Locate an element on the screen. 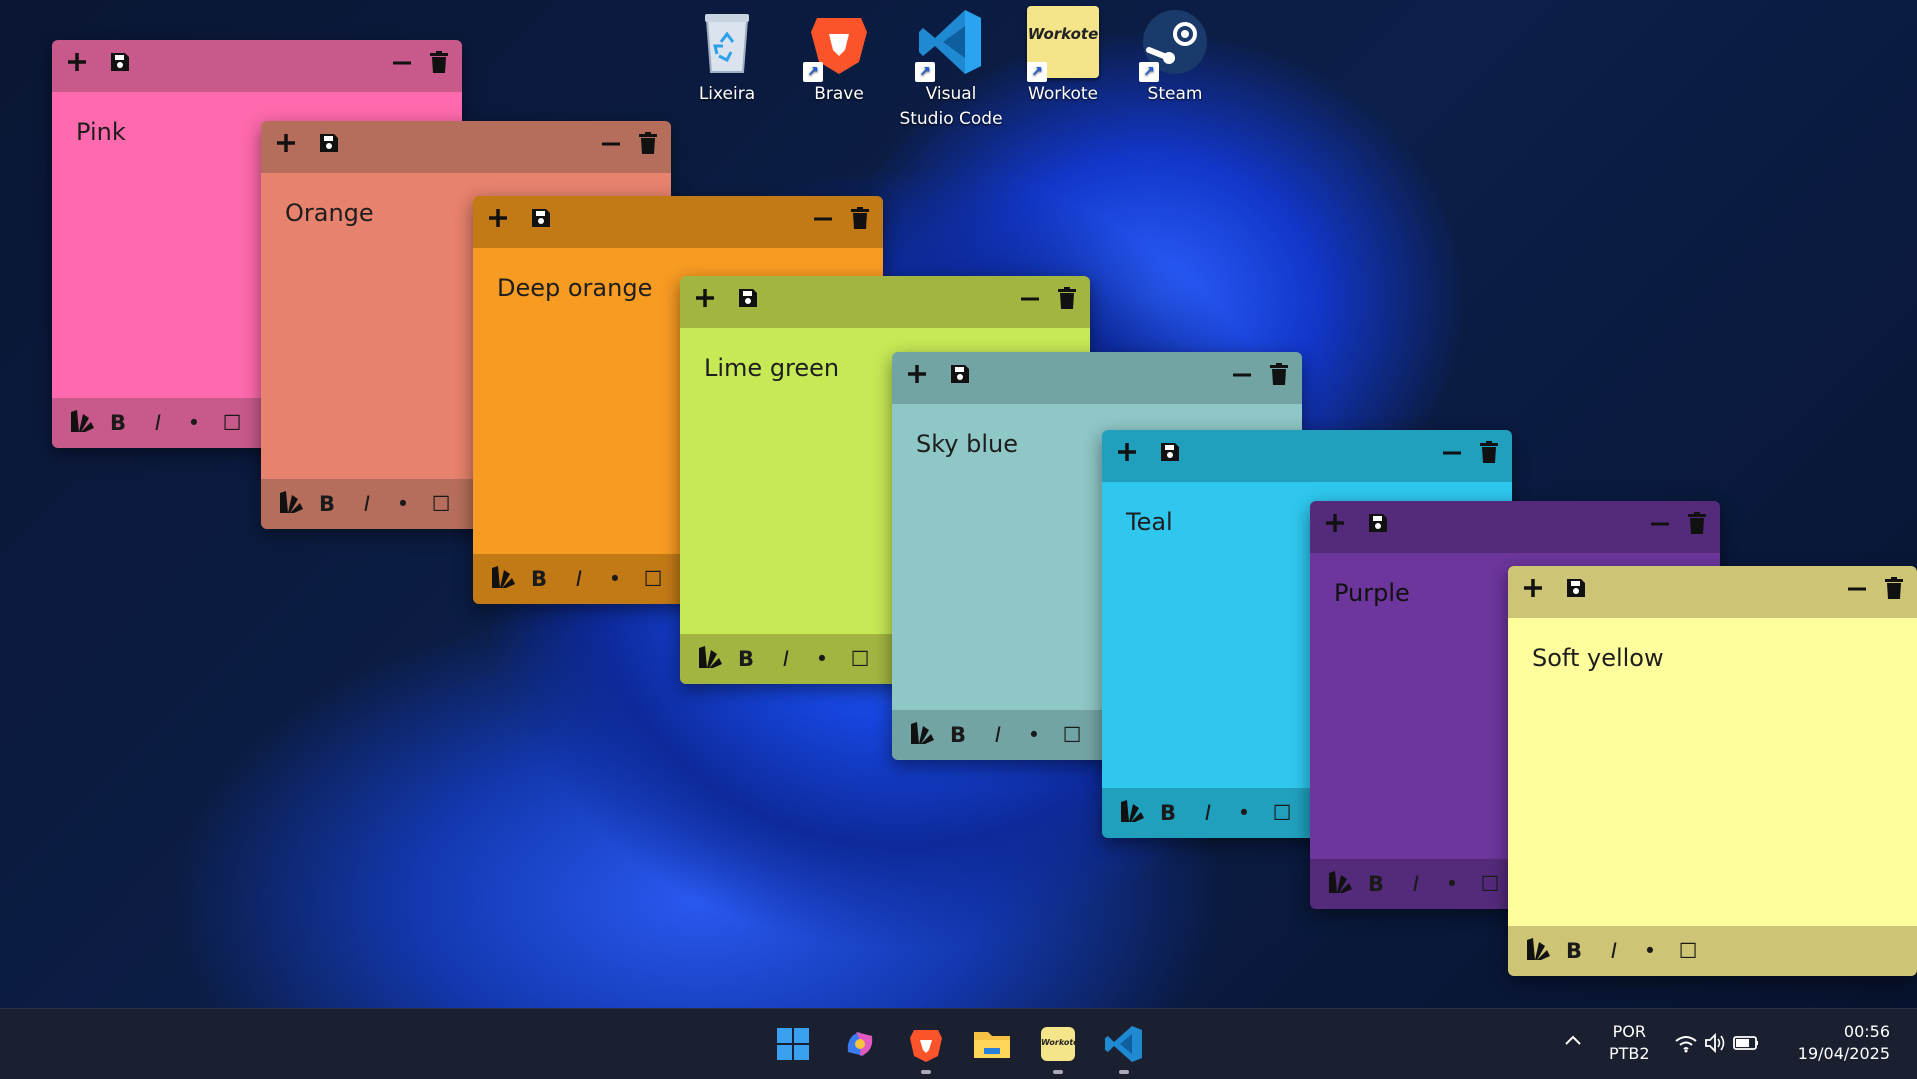 The image size is (1917, 1079). show-hidden-icons-button is located at coordinates (1573, 1043).